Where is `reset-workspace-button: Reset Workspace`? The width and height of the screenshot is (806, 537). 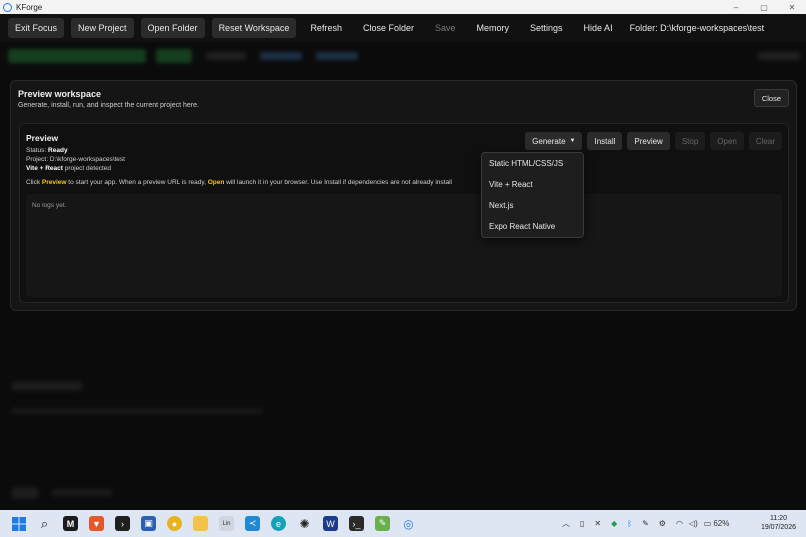
reset-workspace-button: Reset Workspace is located at coordinates (254, 28).